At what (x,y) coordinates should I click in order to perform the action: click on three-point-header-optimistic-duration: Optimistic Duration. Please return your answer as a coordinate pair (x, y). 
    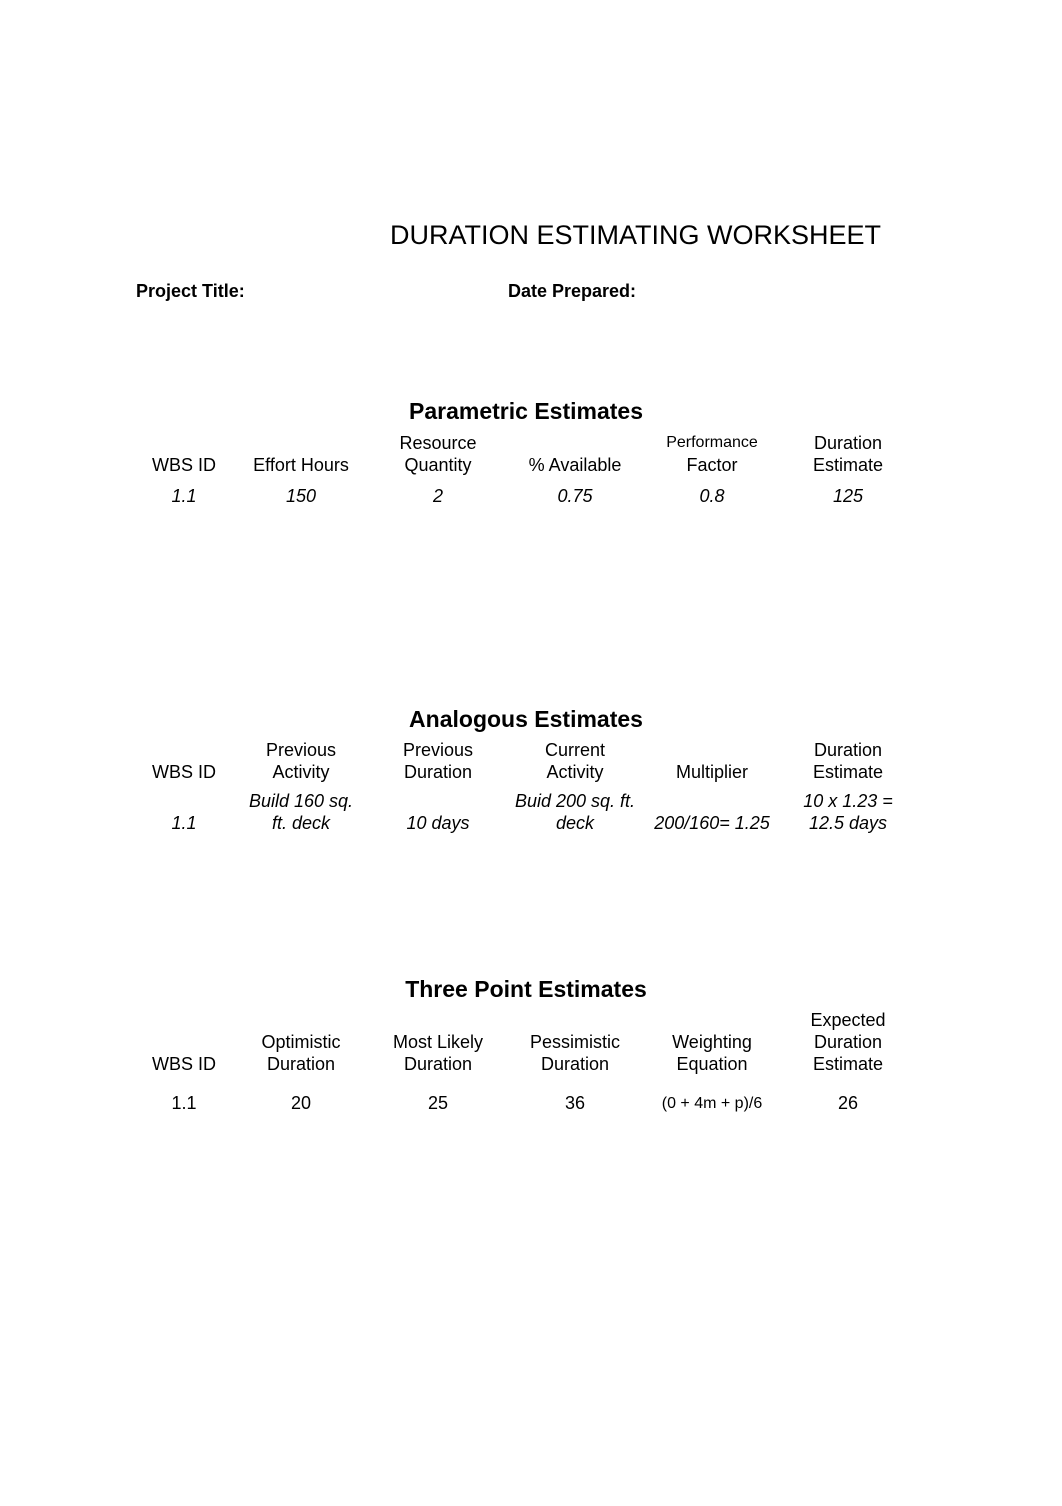
    Looking at the image, I should click on (301, 1053).